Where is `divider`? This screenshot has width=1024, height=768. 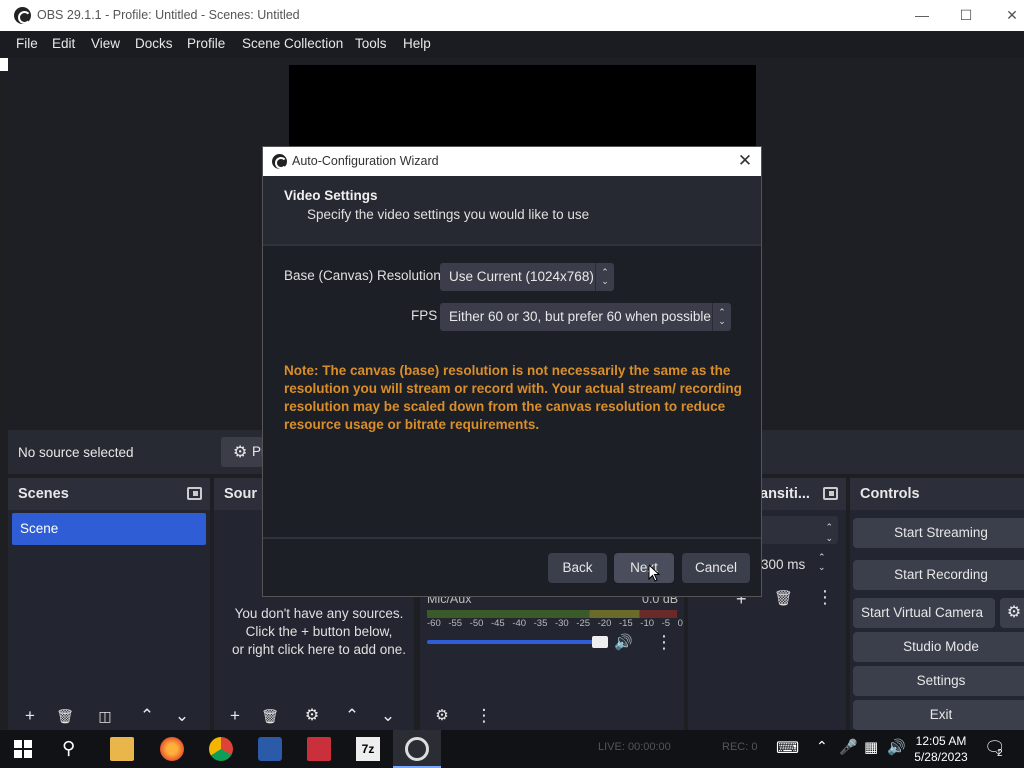
divider is located at coordinates (512, 245).